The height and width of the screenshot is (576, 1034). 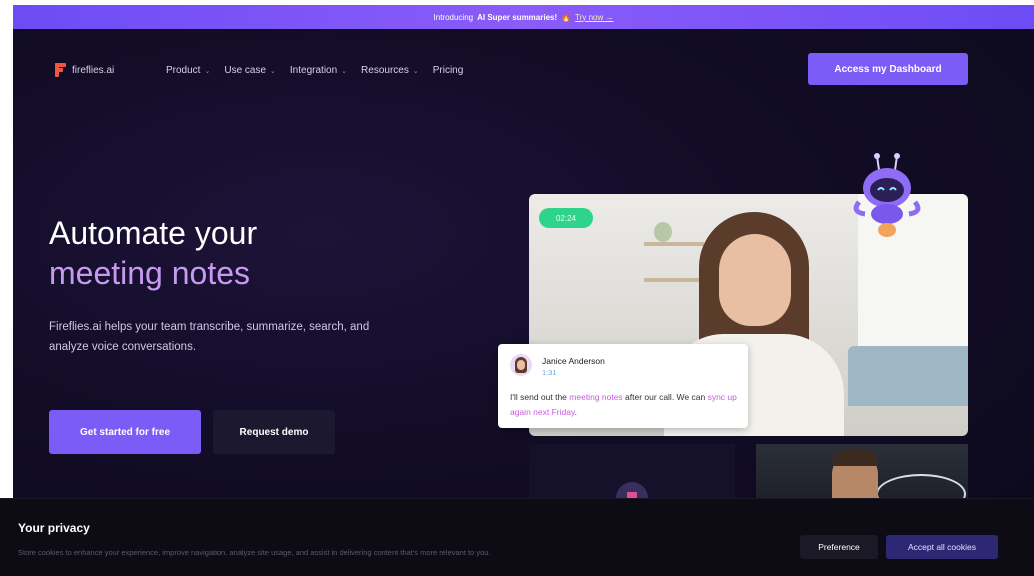 What do you see at coordinates (665, 397) in the screenshot?
I see `msg-text: after our call. We can` at bounding box center [665, 397].